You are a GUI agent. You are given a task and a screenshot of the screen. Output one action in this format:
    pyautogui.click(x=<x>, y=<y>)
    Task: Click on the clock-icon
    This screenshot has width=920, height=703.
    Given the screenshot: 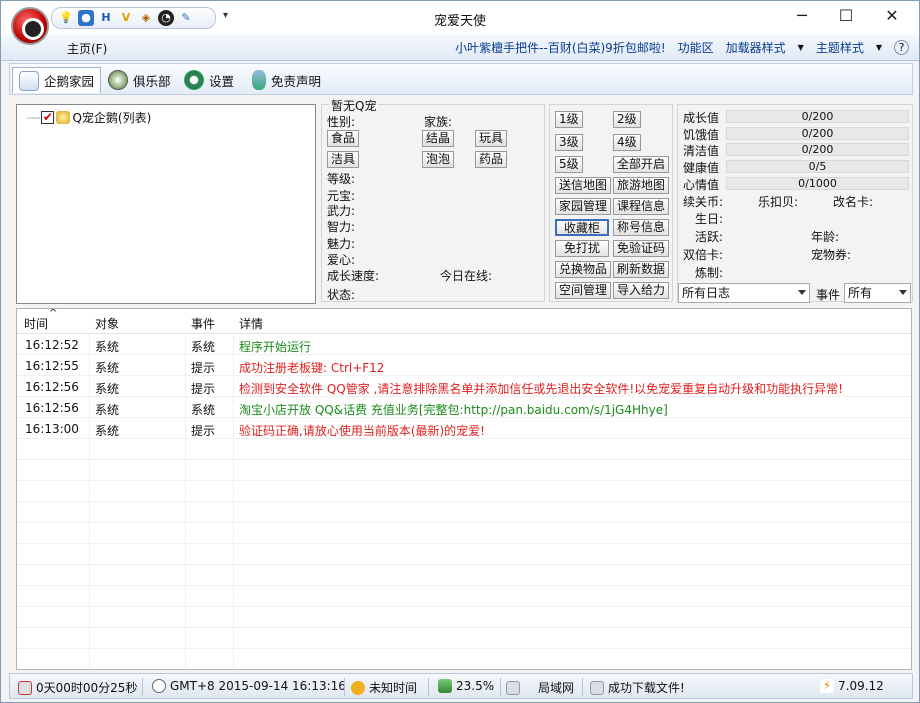 What is the action you would take?
    pyautogui.click(x=159, y=686)
    